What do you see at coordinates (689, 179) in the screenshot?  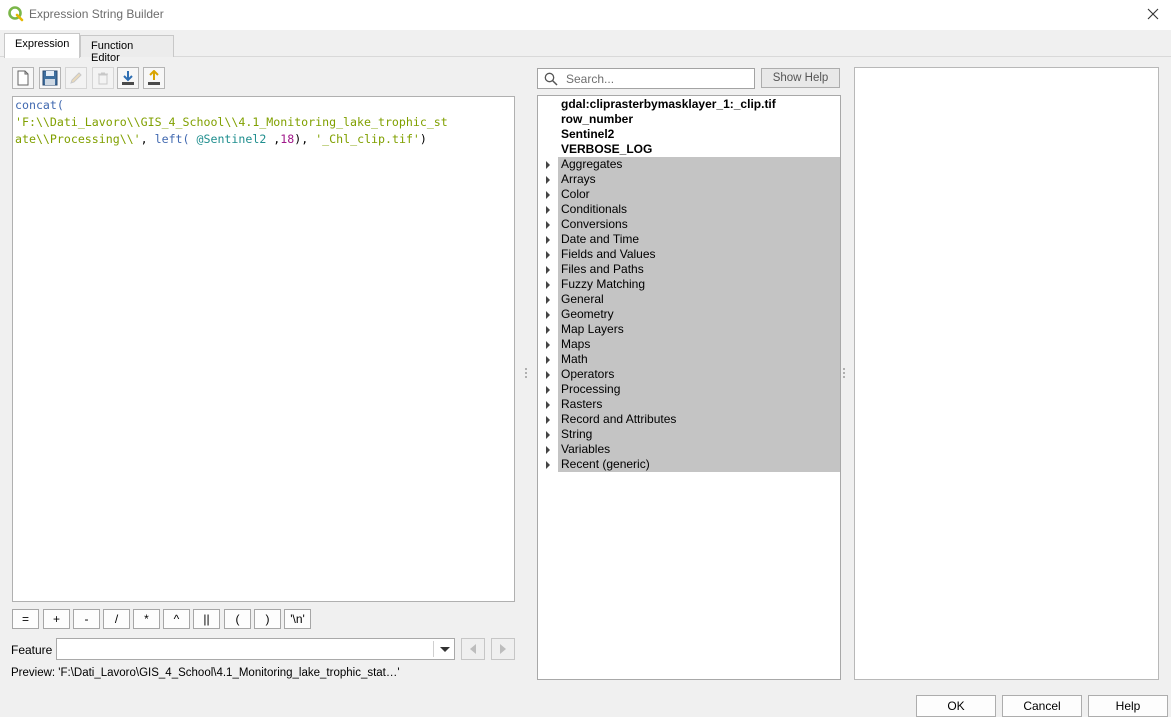 I see `tree-group-arrays: Arrays` at bounding box center [689, 179].